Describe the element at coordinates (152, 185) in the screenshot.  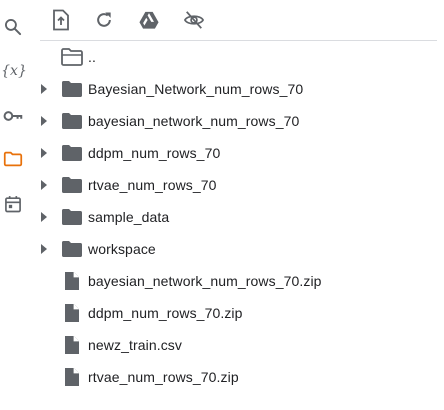
I see `folder-name: rtvae_num_rows_70` at that location.